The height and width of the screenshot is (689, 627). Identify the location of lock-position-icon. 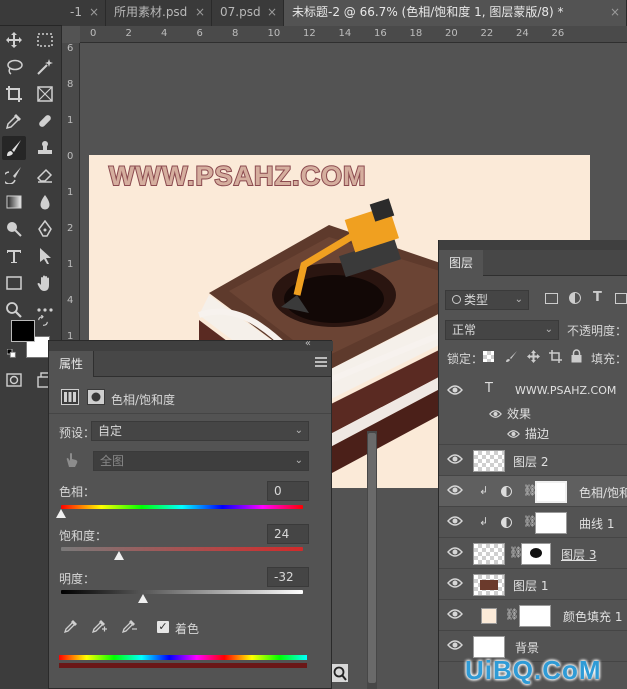
(533, 356).